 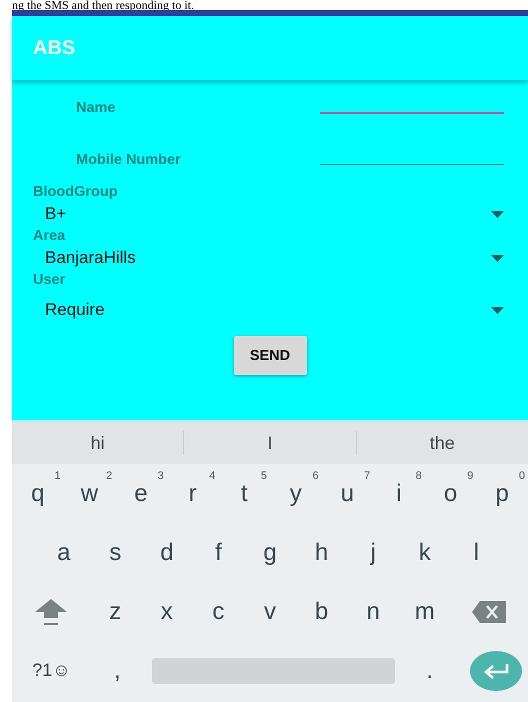 I want to click on suggestion-item: the, so click(x=442, y=443).